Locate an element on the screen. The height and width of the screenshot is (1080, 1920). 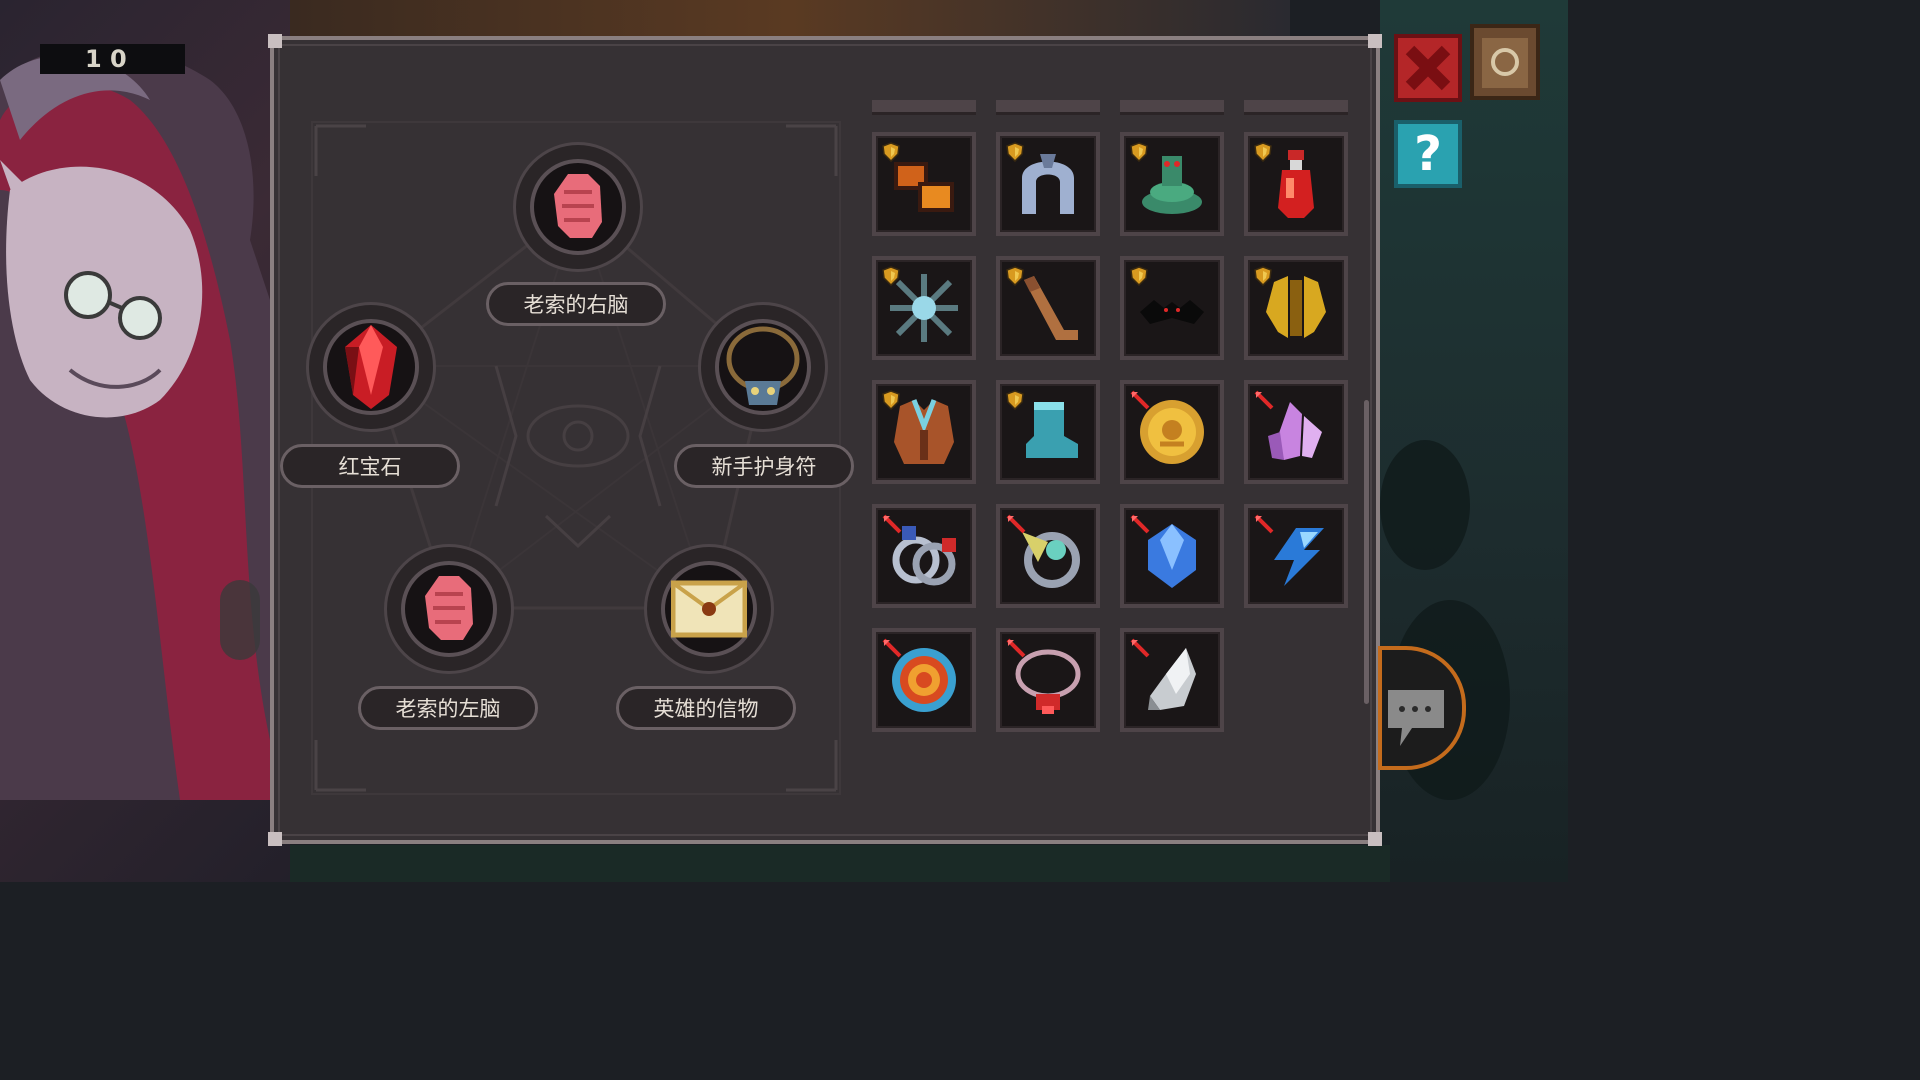
ritual-label-left-brain: 老索的左脑 is located at coordinates (448, 708).